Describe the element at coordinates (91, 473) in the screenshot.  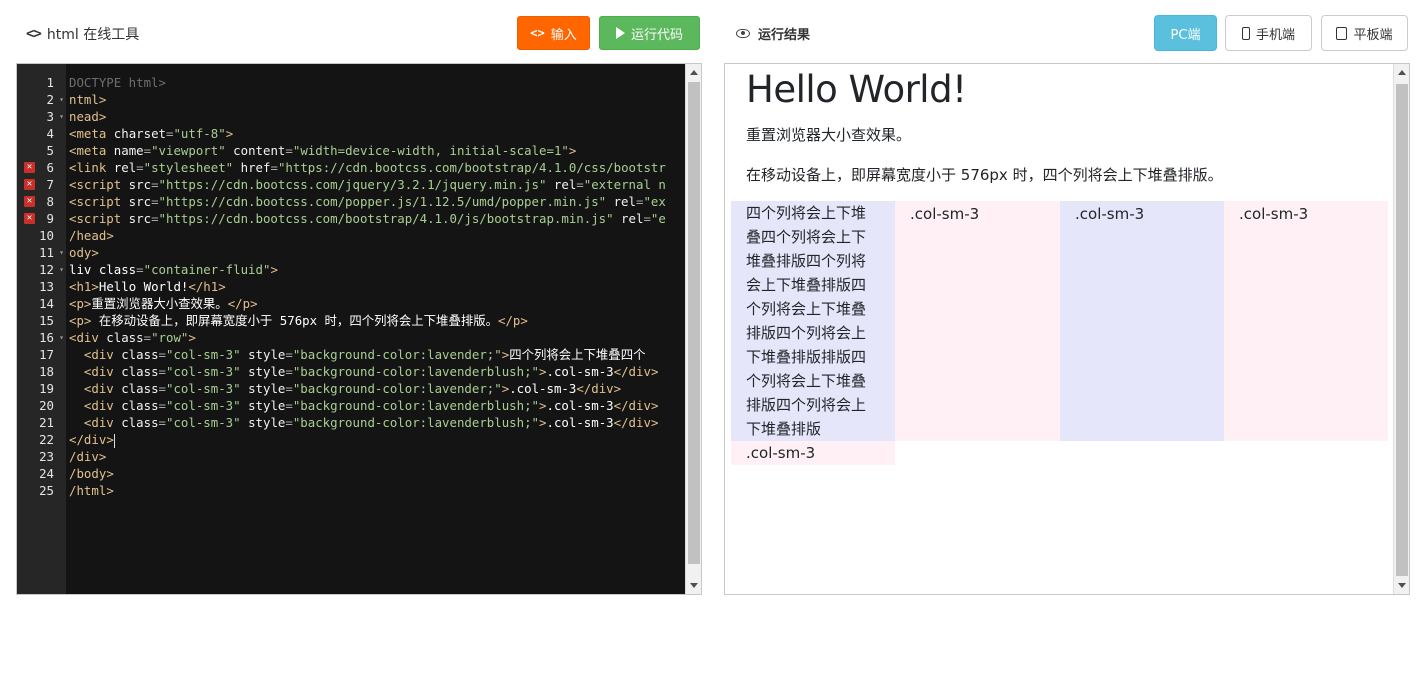
I see `code-line: /body>` at that location.